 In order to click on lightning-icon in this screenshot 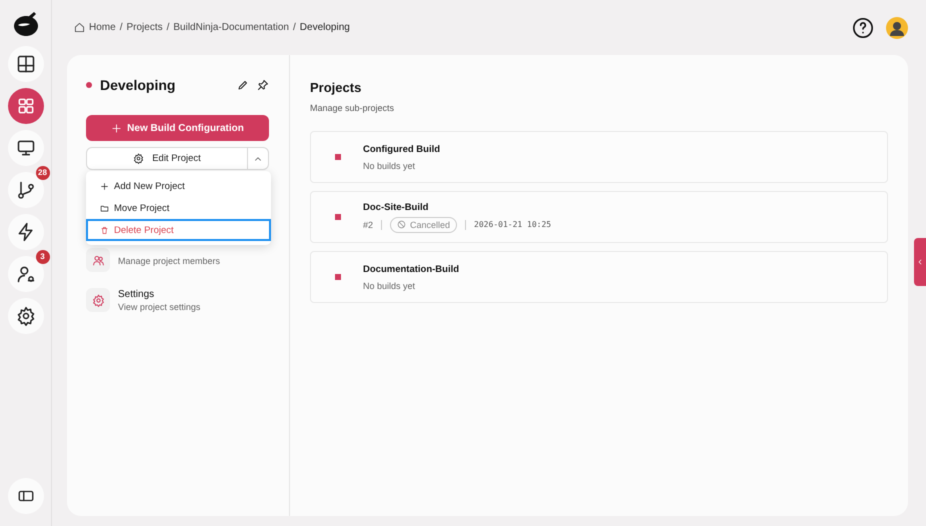, I will do `click(26, 232)`.